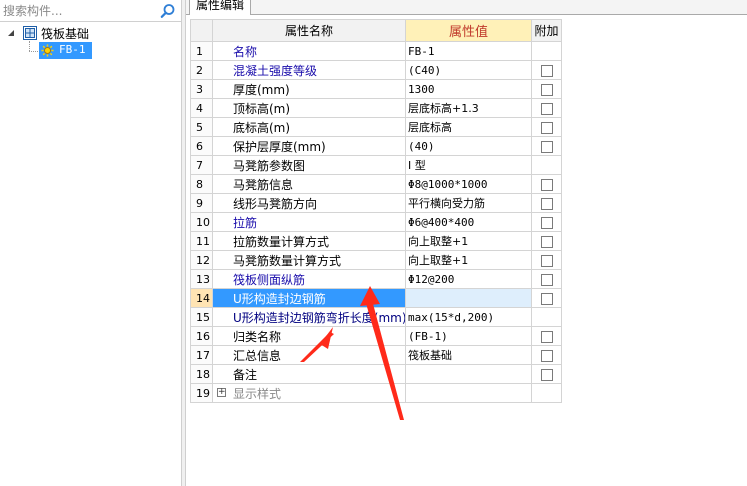  Describe the element at coordinates (309, 184) in the screenshot. I see `property-name: 马凳筋信息` at that location.